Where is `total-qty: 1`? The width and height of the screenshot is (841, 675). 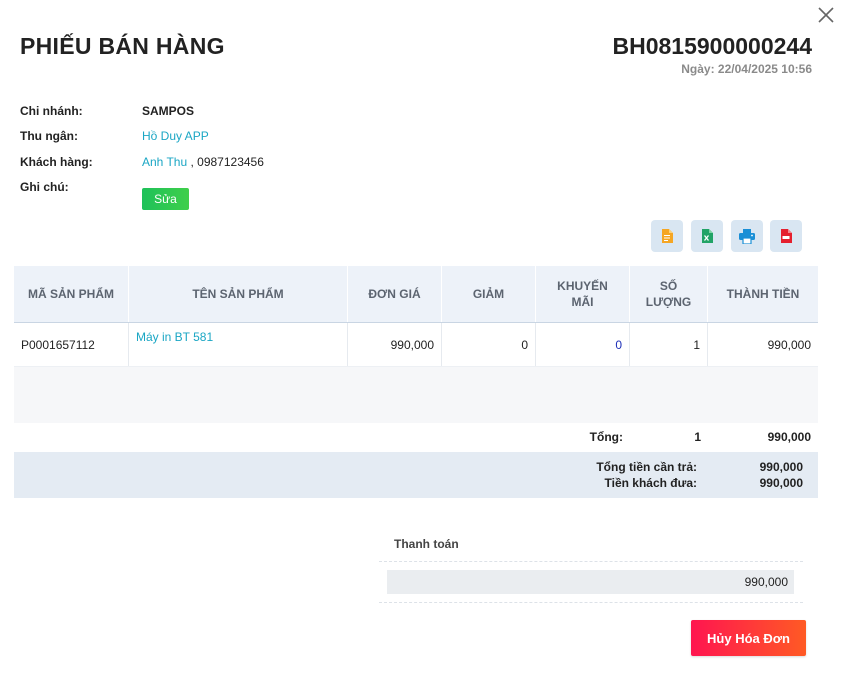
total-qty: 1 is located at coordinates (697, 437).